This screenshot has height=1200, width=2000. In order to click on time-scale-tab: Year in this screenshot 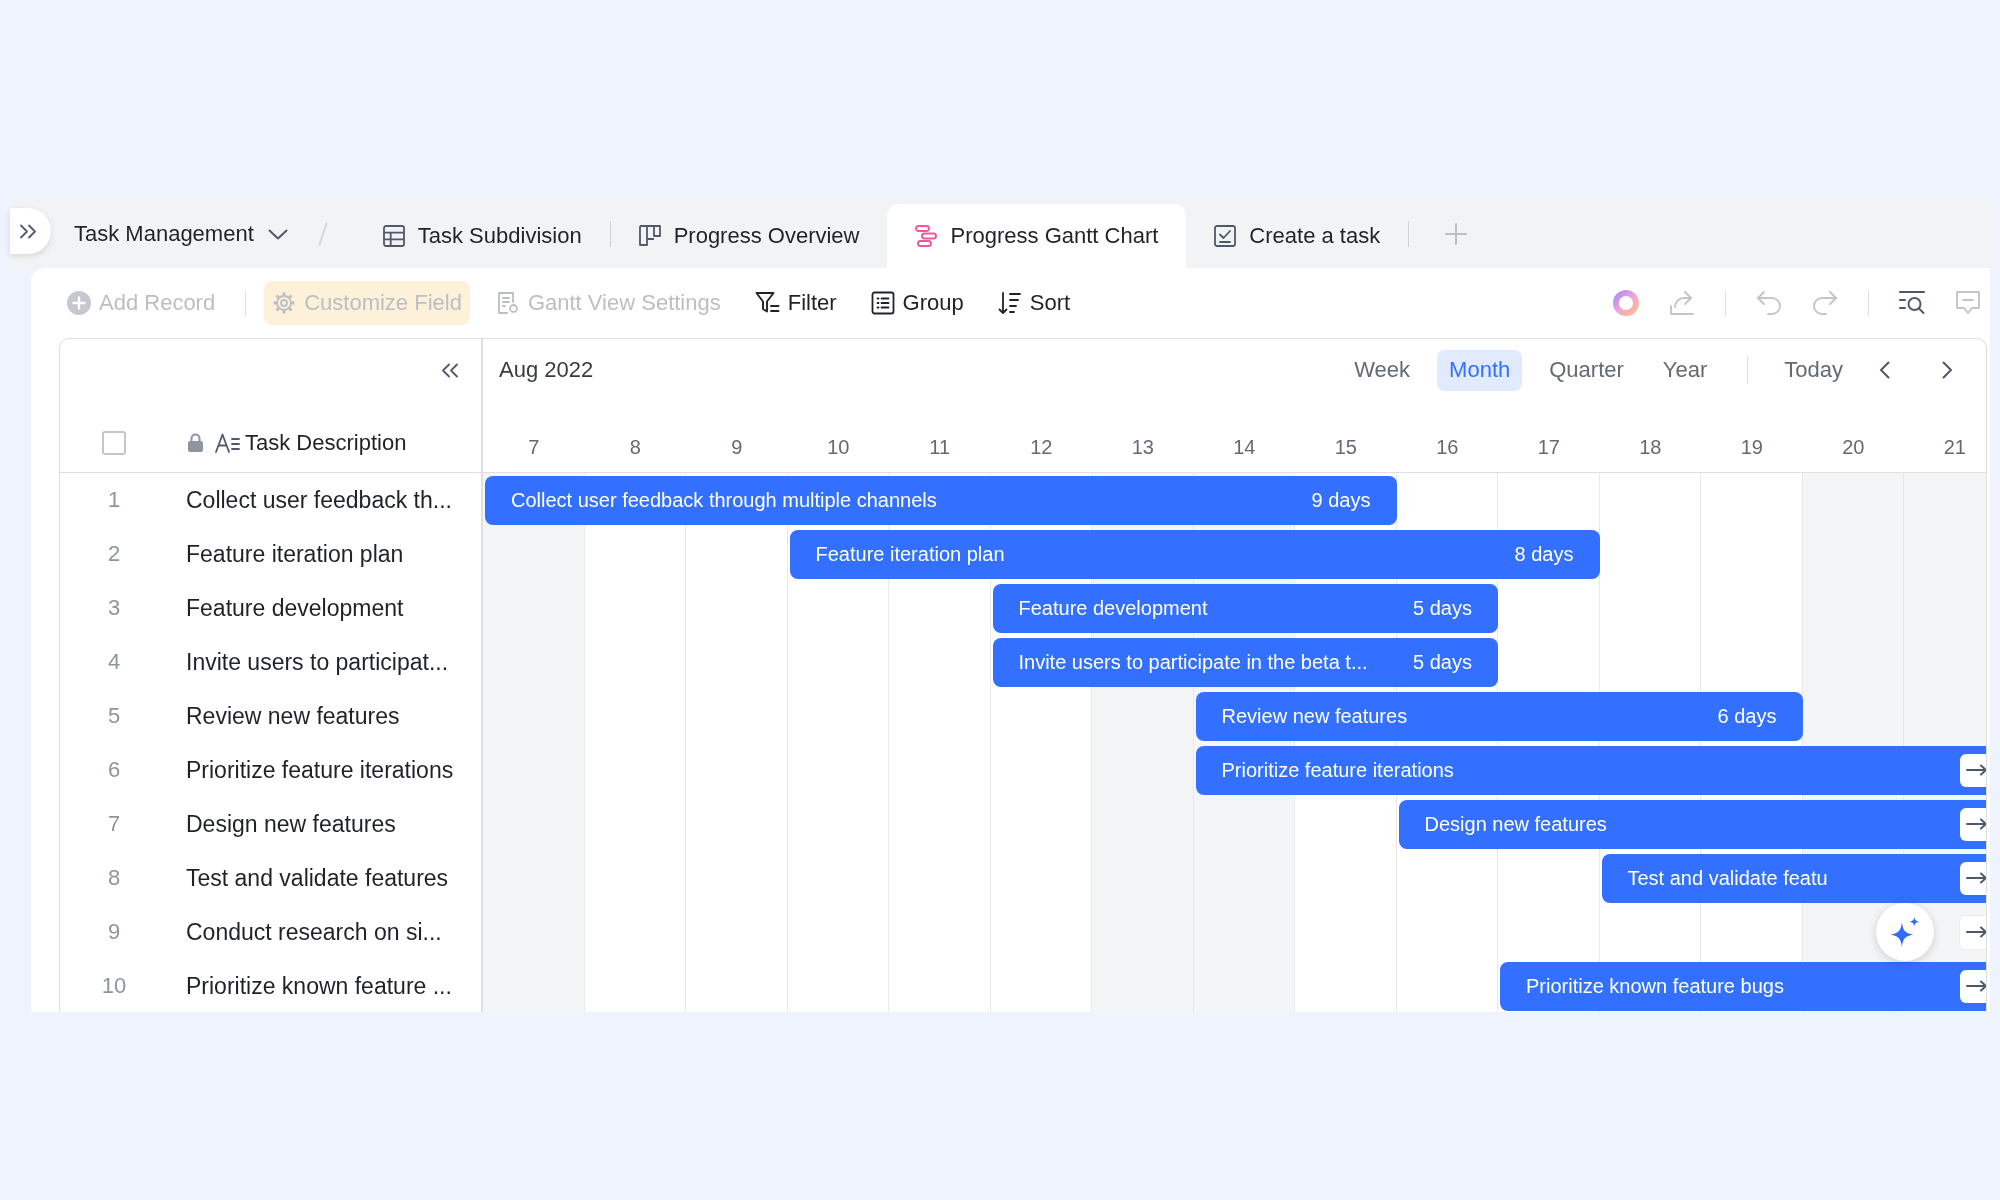, I will do `click(1685, 370)`.